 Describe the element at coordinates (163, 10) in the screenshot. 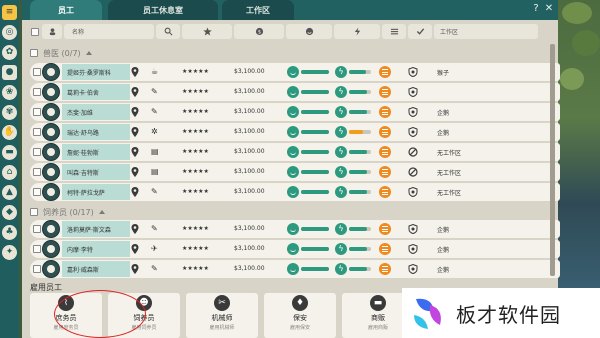

I see `tab-staff-room: 员工休息室` at that location.